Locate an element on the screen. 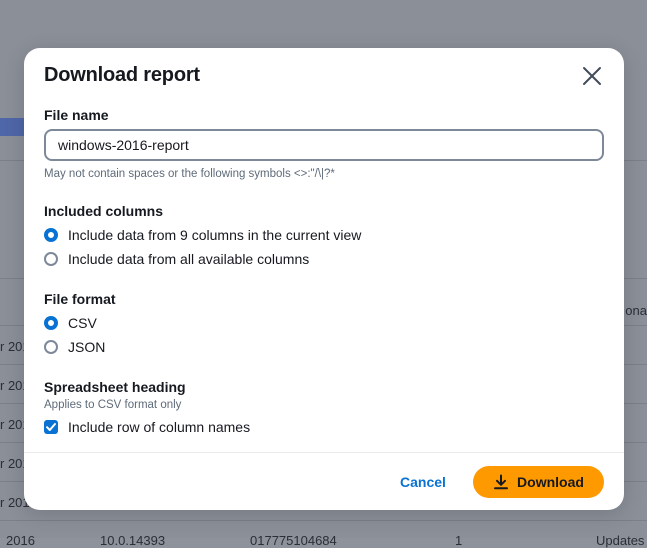 Image resolution: width=647 pixels, height=548 pixels. download-label: Download is located at coordinates (550, 482).